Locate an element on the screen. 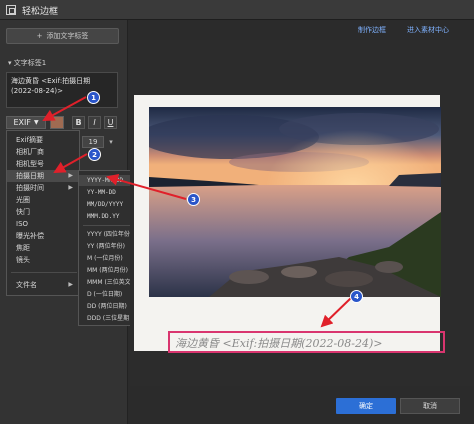  menu-item-iso: ISO is located at coordinates (43, 224).